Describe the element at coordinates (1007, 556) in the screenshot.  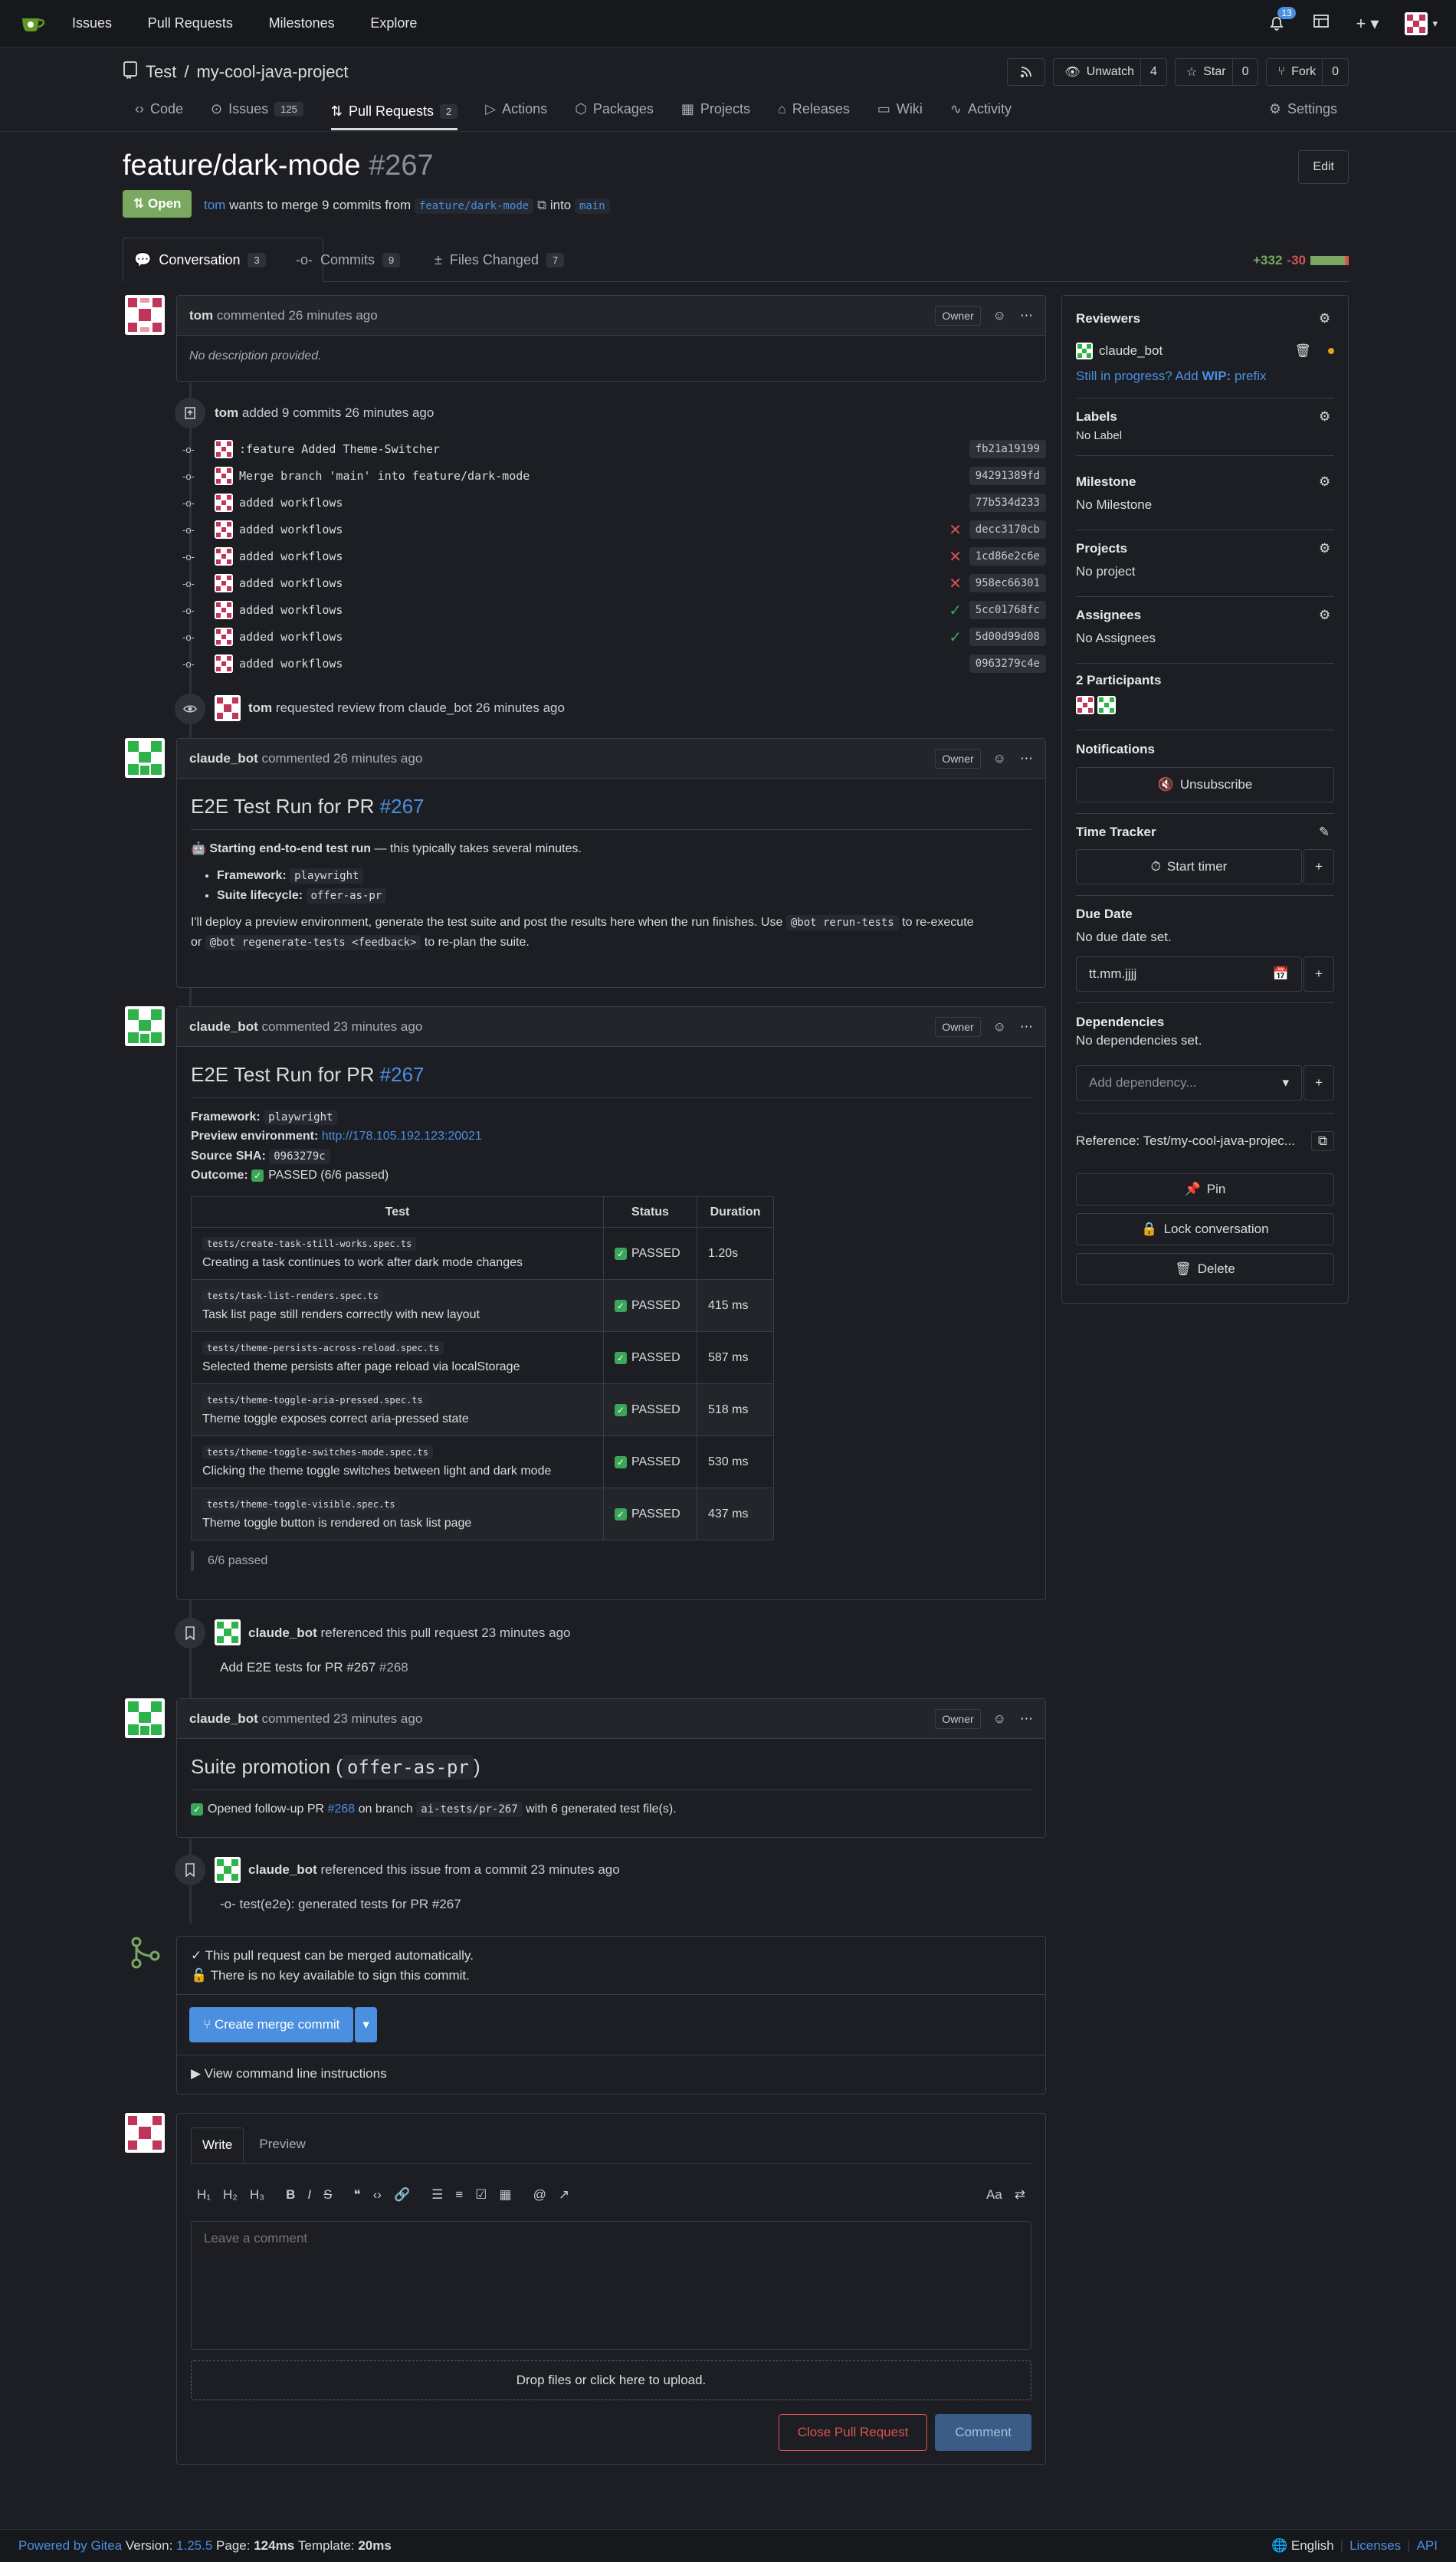
I see `commit-sha: 1cd86e2c6e` at that location.